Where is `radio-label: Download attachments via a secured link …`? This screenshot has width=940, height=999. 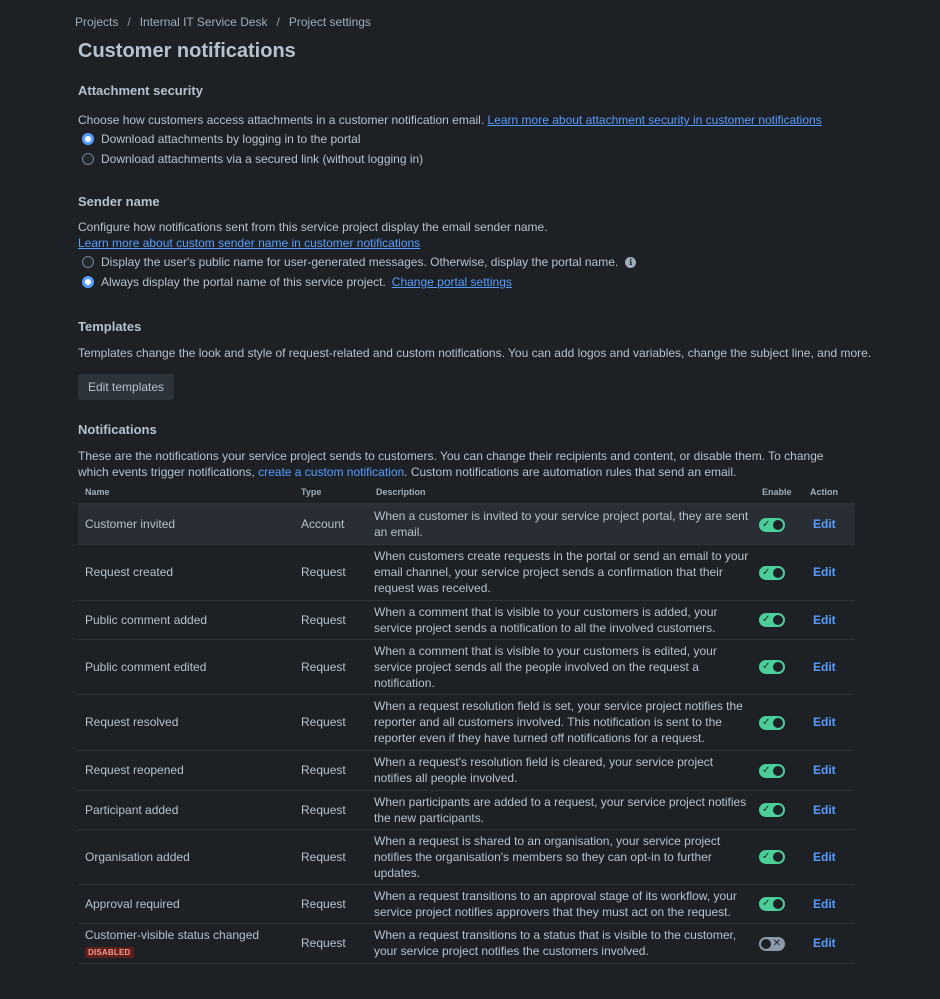 radio-label: Download attachments via a secured link … is located at coordinates (262, 159).